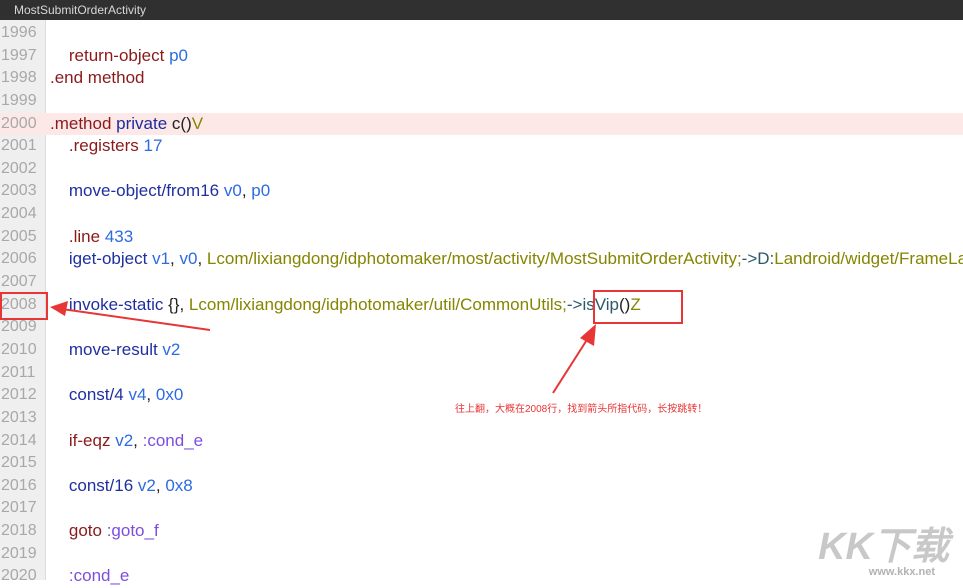 The image size is (963, 588). Describe the element at coordinates (481, 101) in the screenshot. I see `code-line: 1999` at that location.